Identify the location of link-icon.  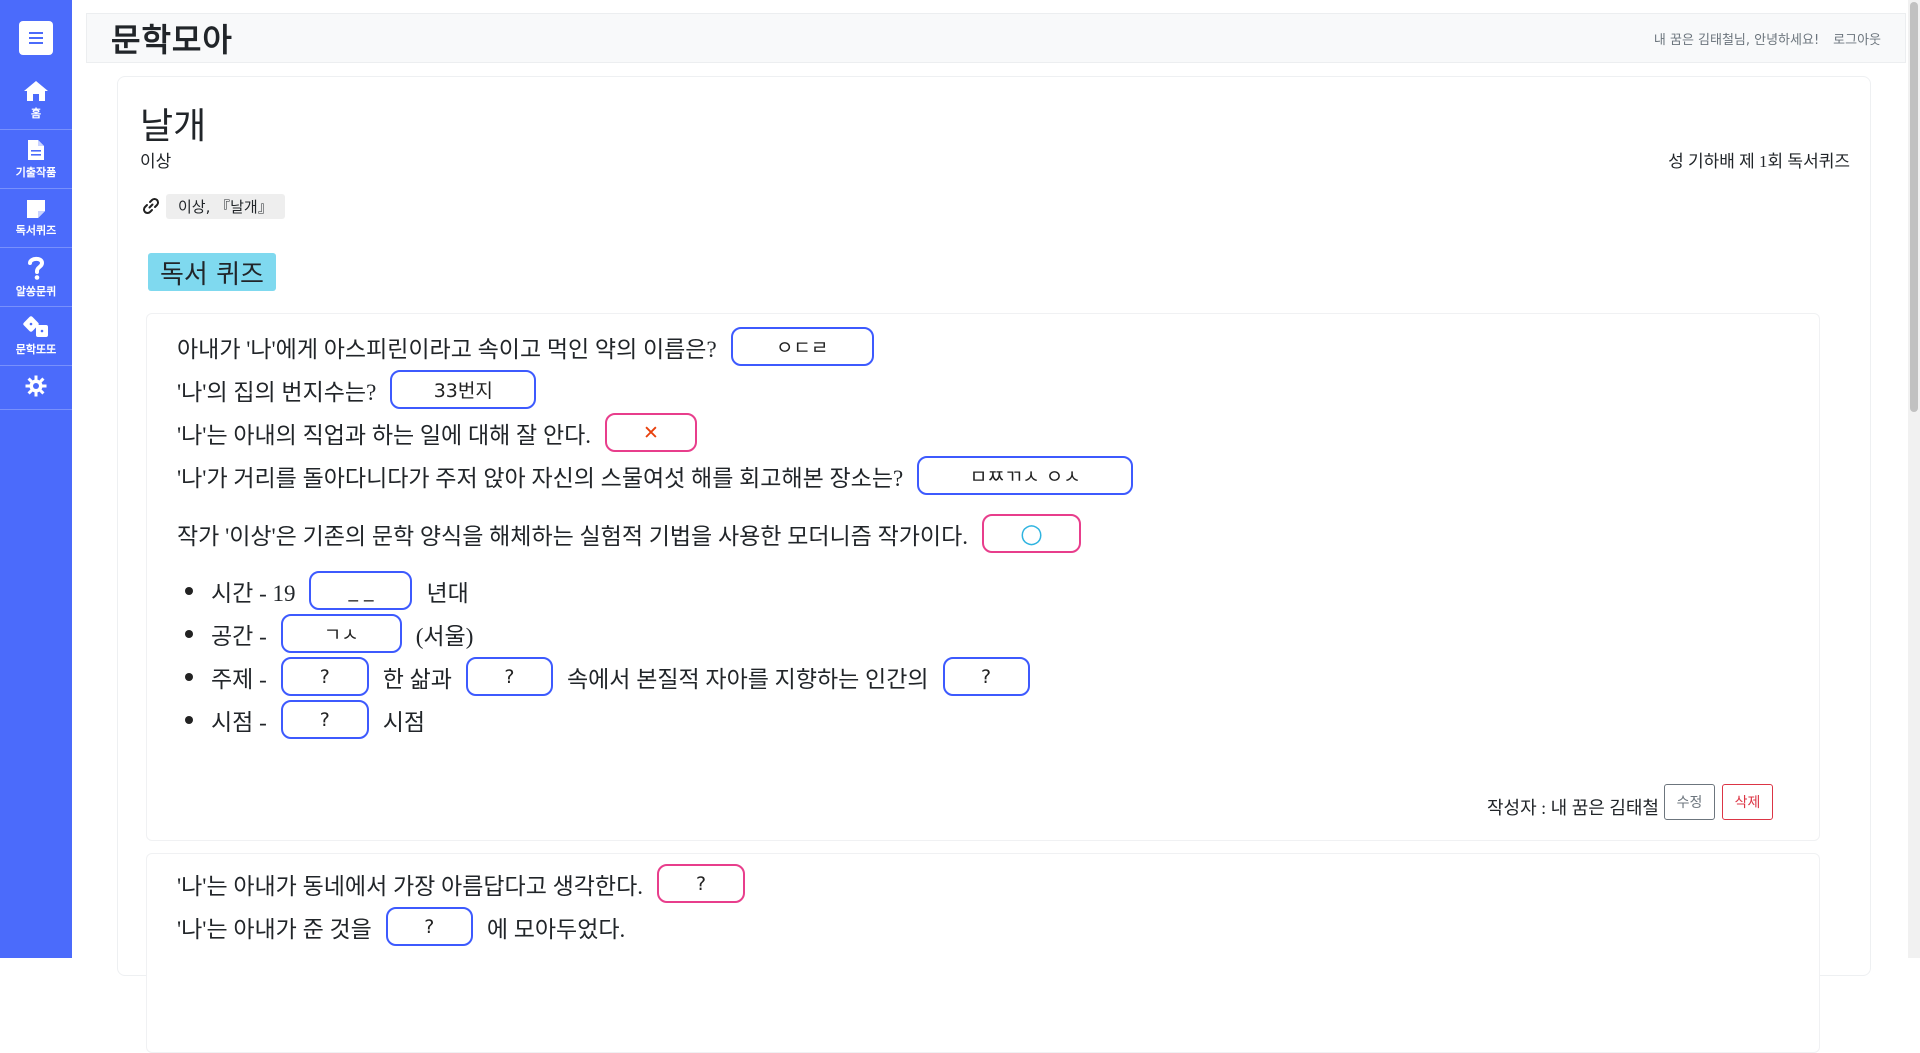
(151, 206).